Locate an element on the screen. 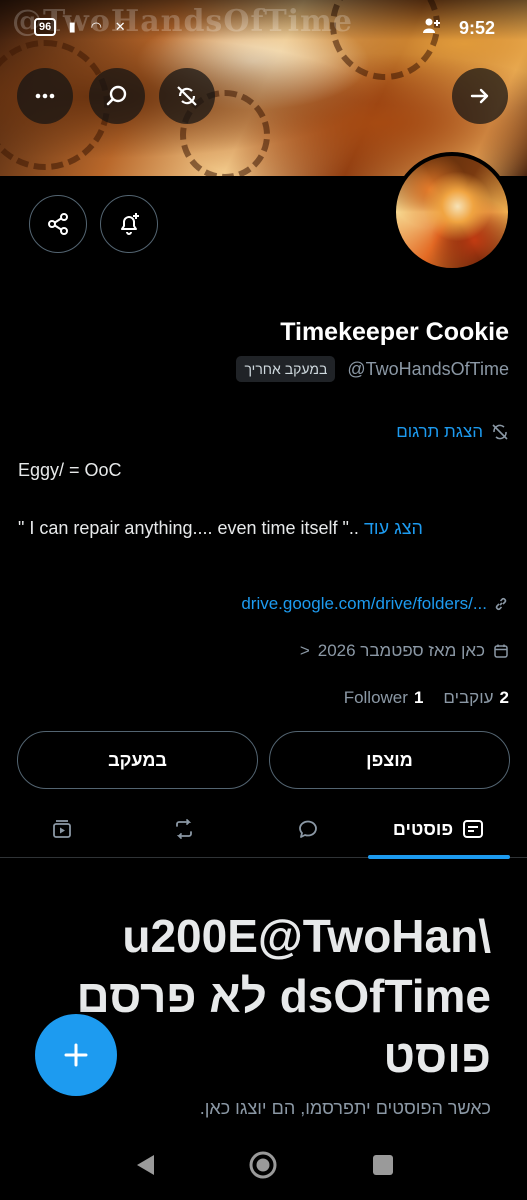 The width and height of the screenshot is (527, 1200). following-button: במעקב is located at coordinates (137, 760).